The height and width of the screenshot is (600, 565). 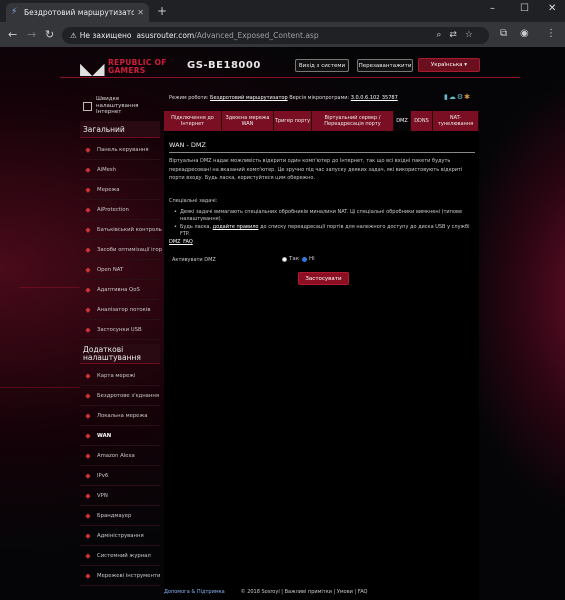 I want to click on tab-0: Підключення до Інтернет, so click(x=193, y=121).